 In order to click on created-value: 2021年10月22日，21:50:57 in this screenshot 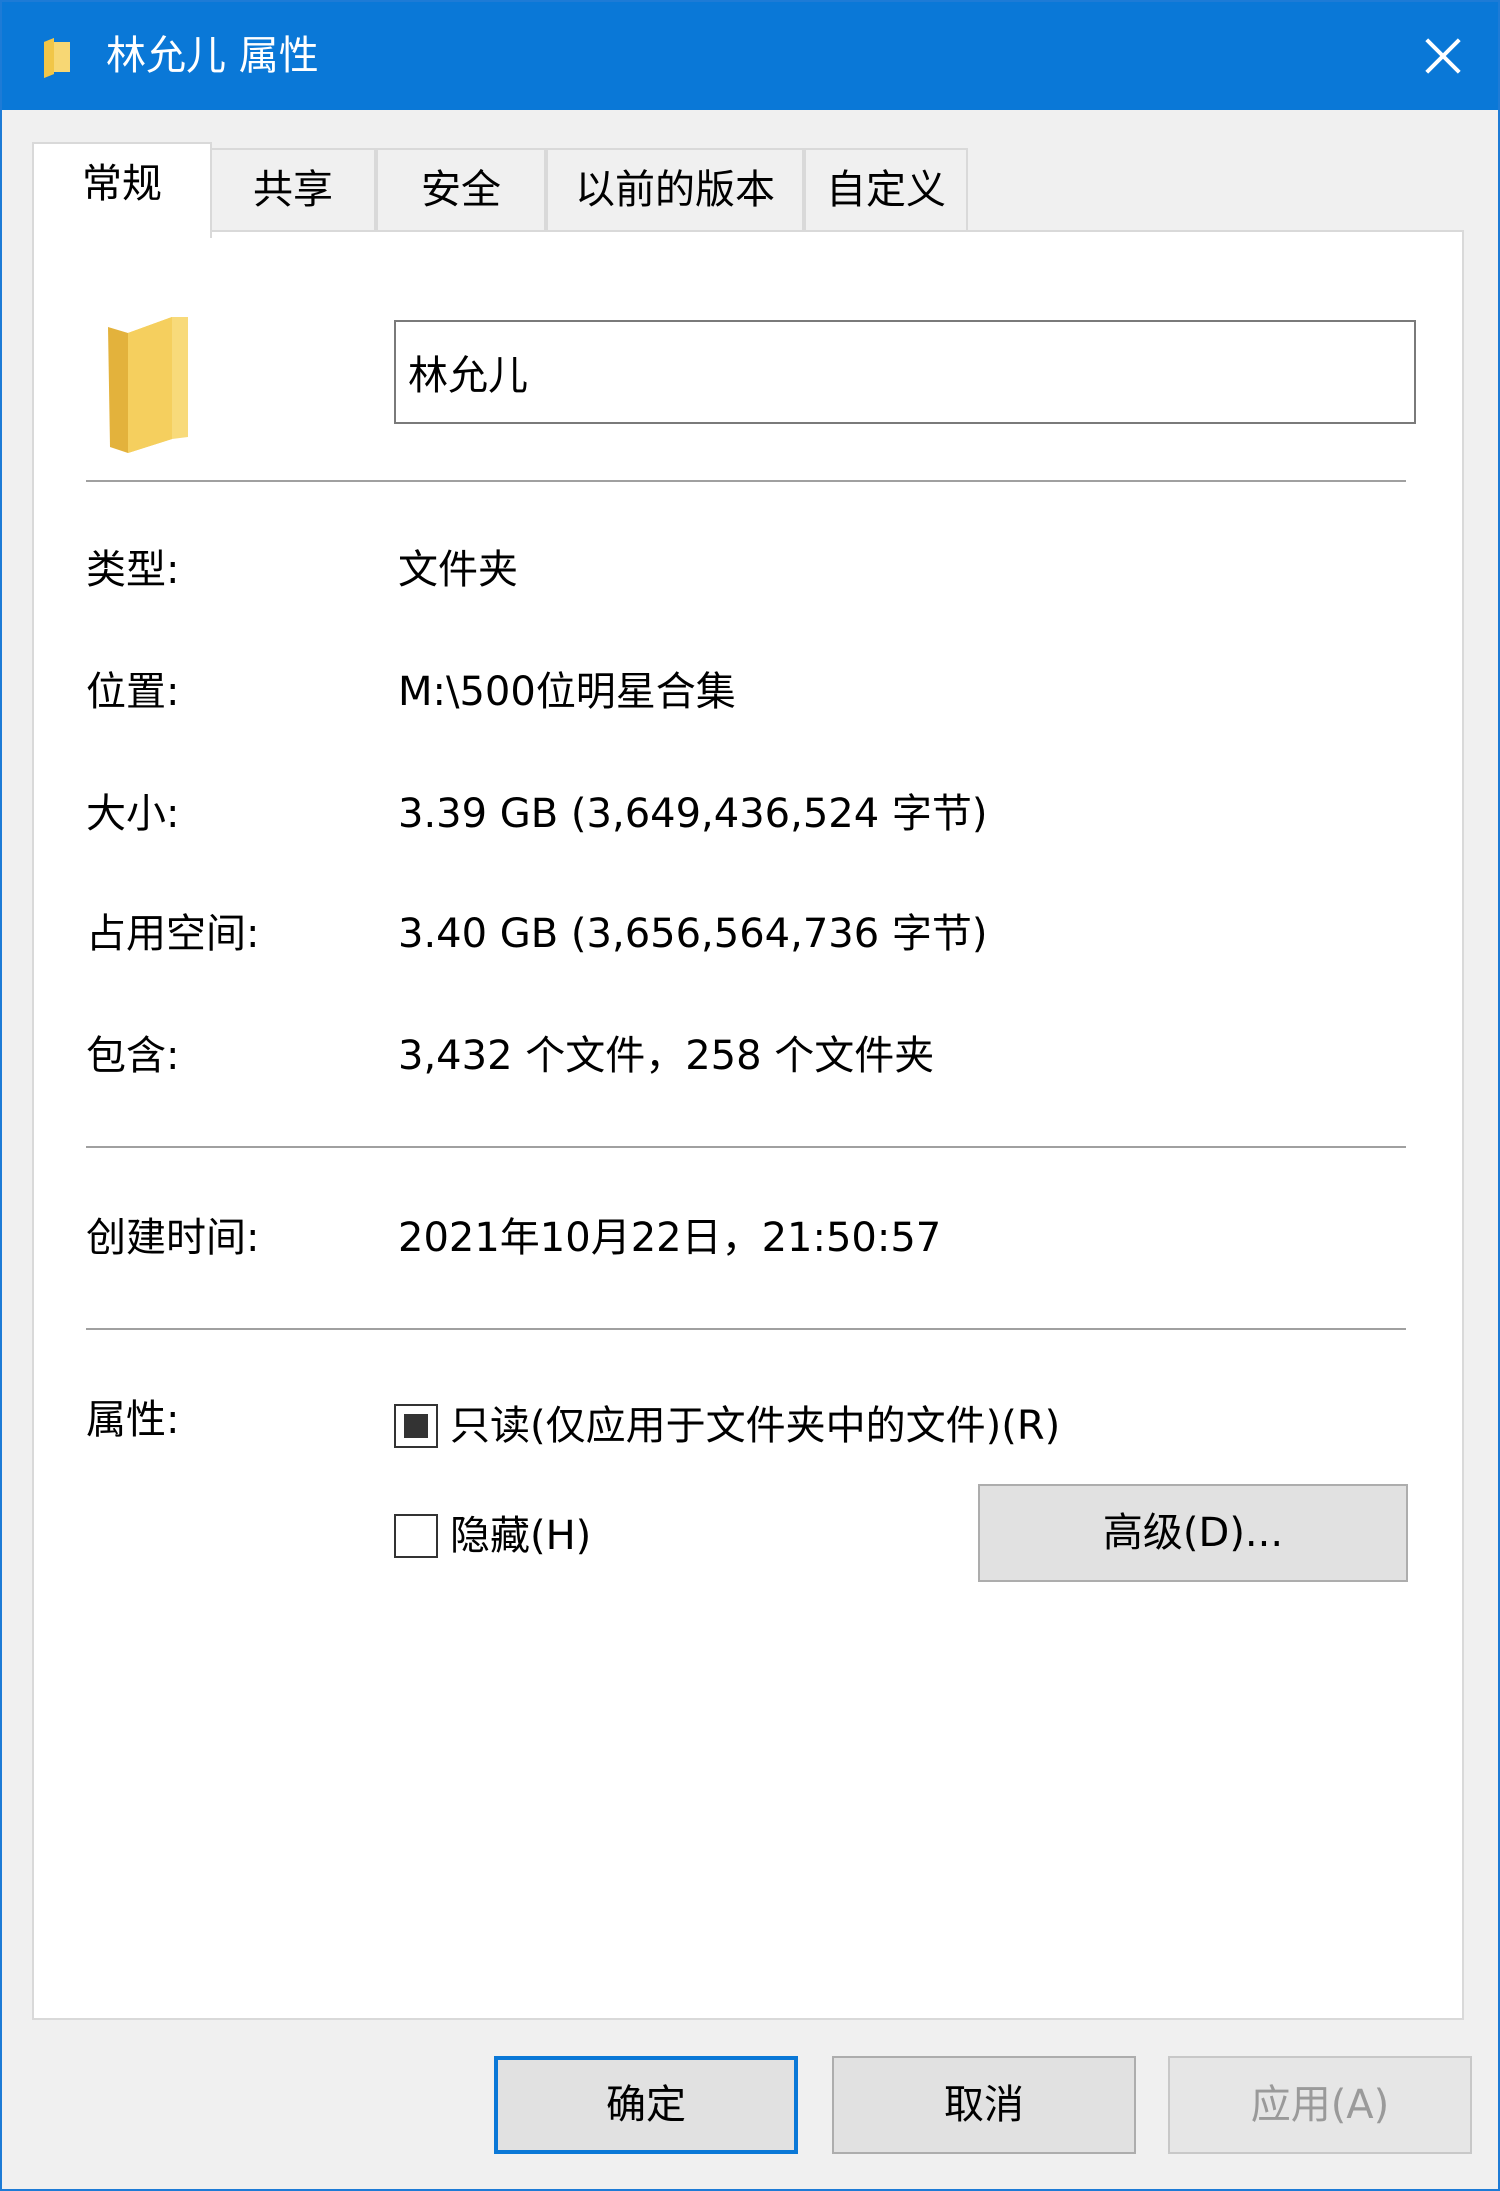, I will do `click(670, 1238)`.